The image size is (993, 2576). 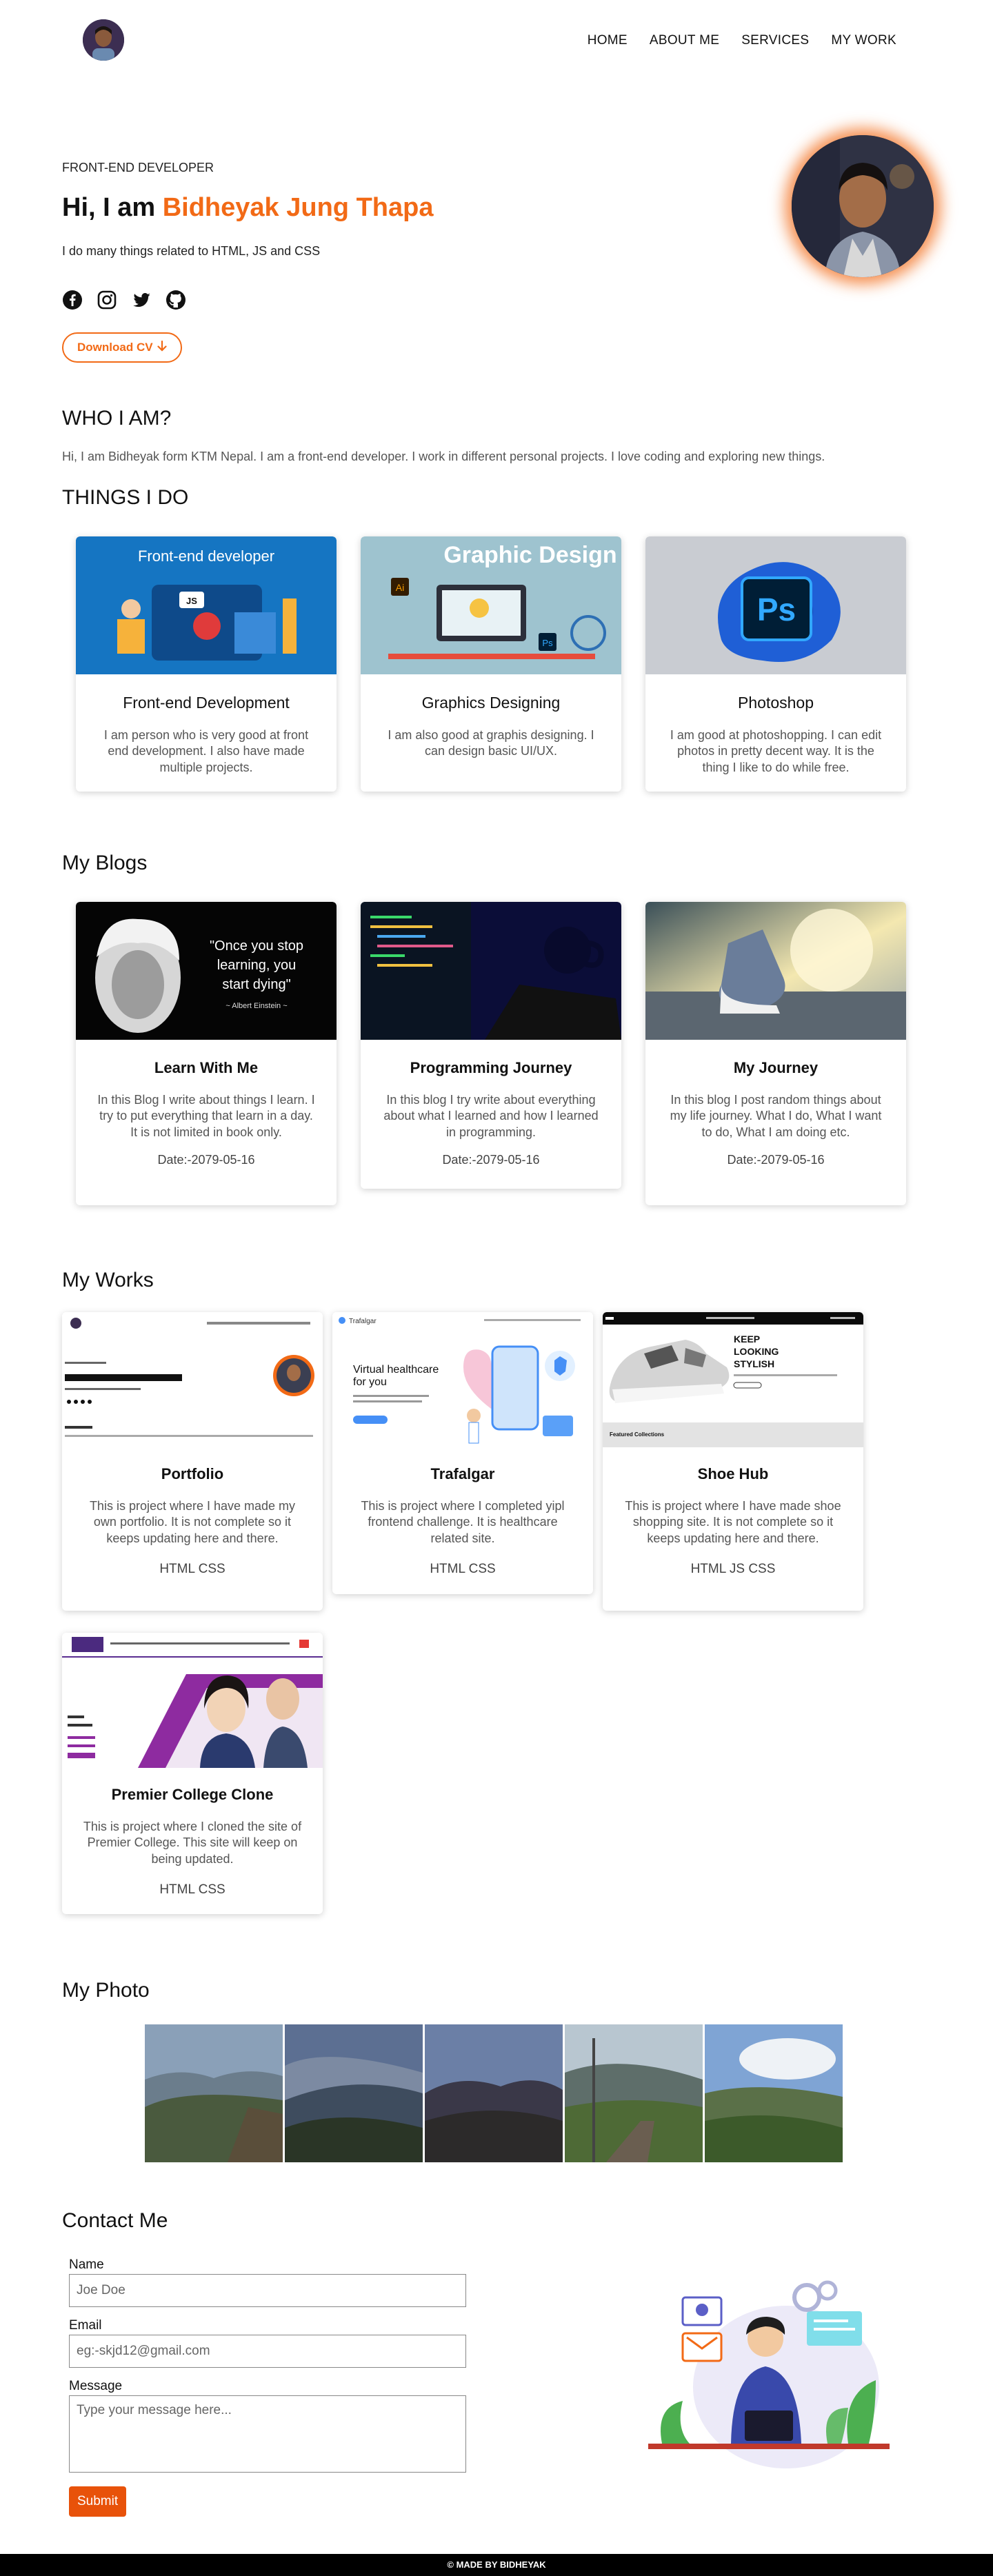 What do you see at coordinates (775, 40) in the screenshot?
I see `nav-services: SERVICES` at bounding box center [775, 40].